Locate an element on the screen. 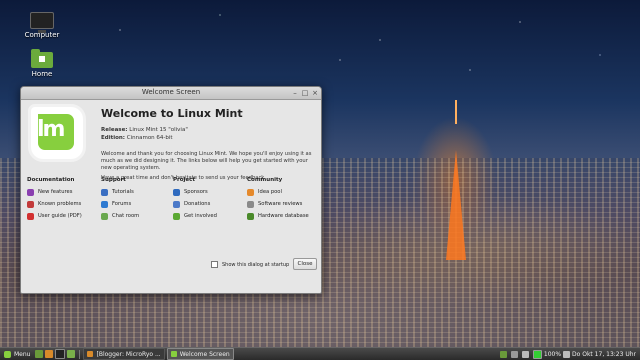 The height and width of the screenshot is (360, 640). pdf-icon is located at coordinates (30, 216).